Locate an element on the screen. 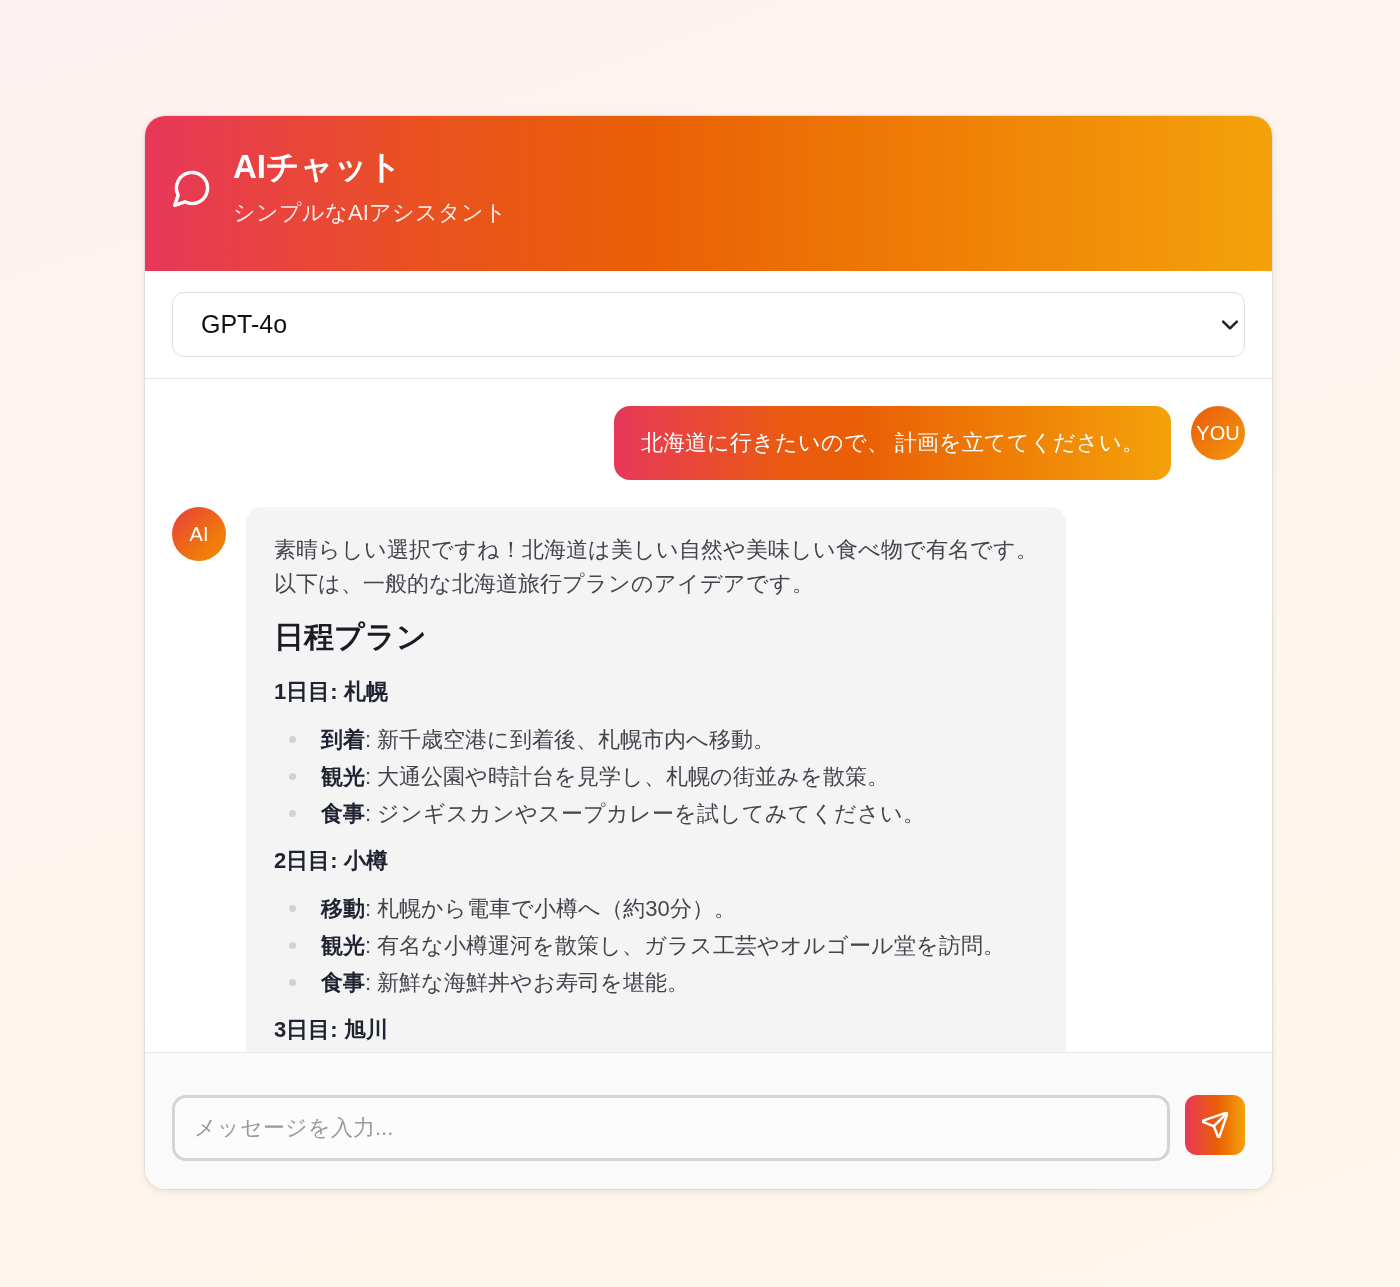 The width and height of the screenshot is (1400, 1287). user-message: 北海道に行きたいので、 計画を立ててください。 is located at coordinates (892, 443).